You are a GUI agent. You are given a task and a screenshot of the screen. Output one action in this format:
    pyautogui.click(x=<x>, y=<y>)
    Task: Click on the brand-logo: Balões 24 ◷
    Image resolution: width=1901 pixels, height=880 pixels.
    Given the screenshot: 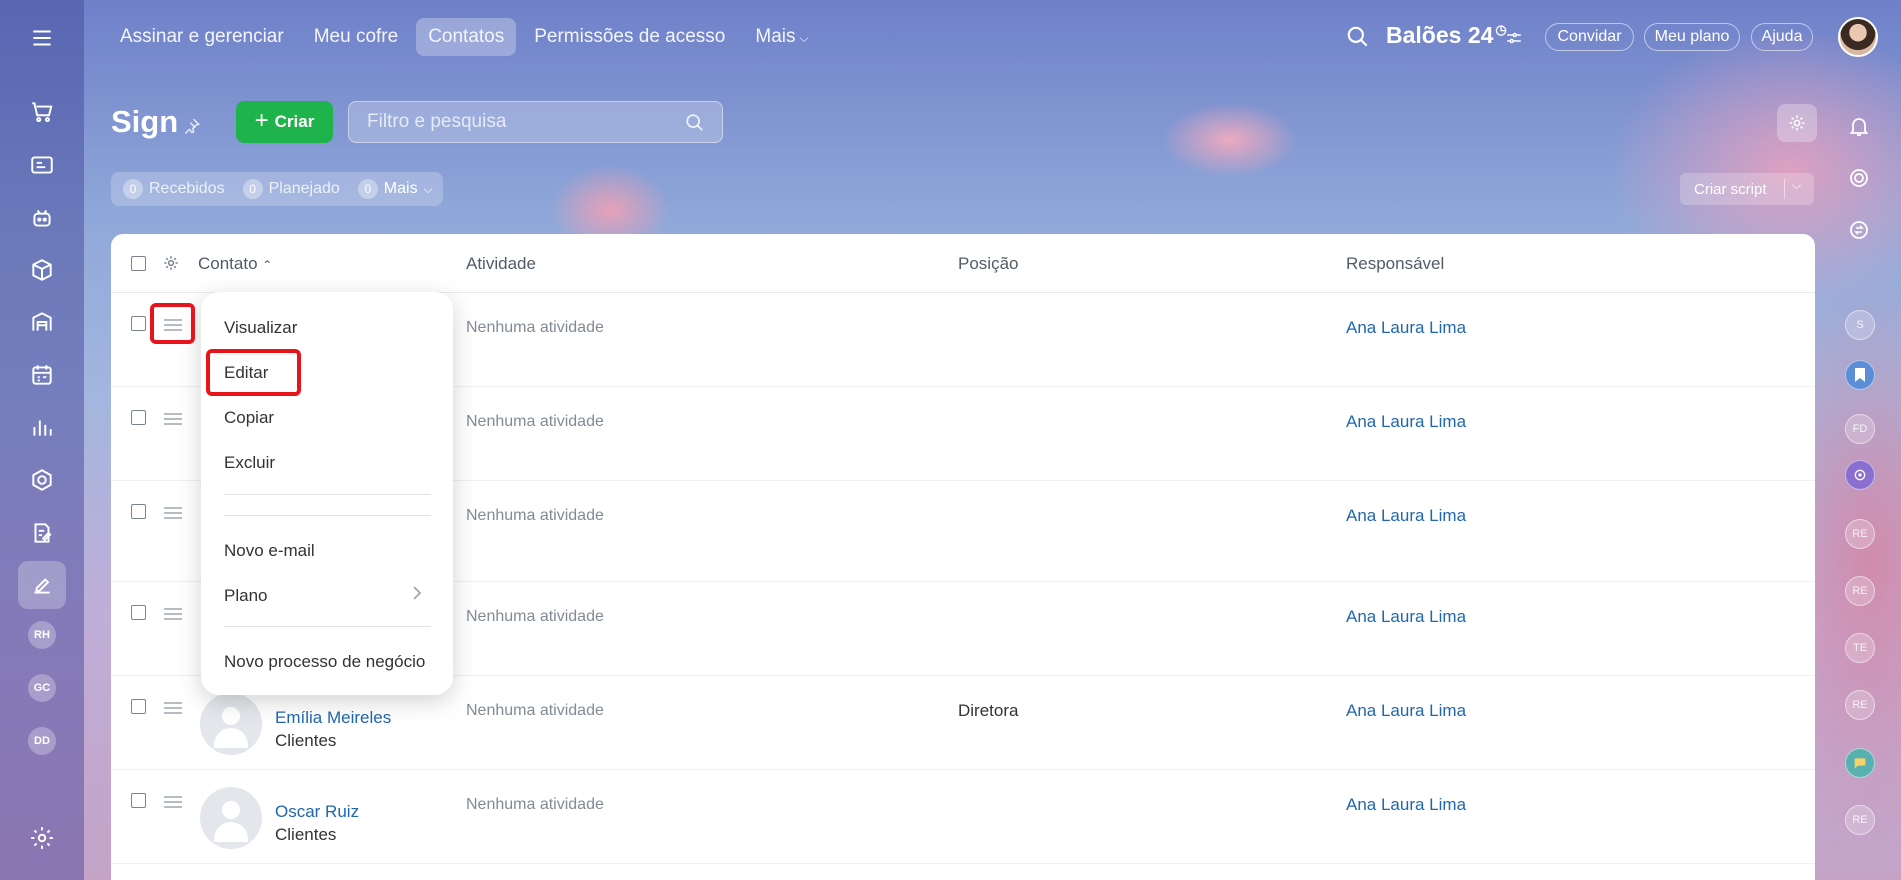 What is the action you would take?
    pyautogui.click(x=1446, y=35)
    